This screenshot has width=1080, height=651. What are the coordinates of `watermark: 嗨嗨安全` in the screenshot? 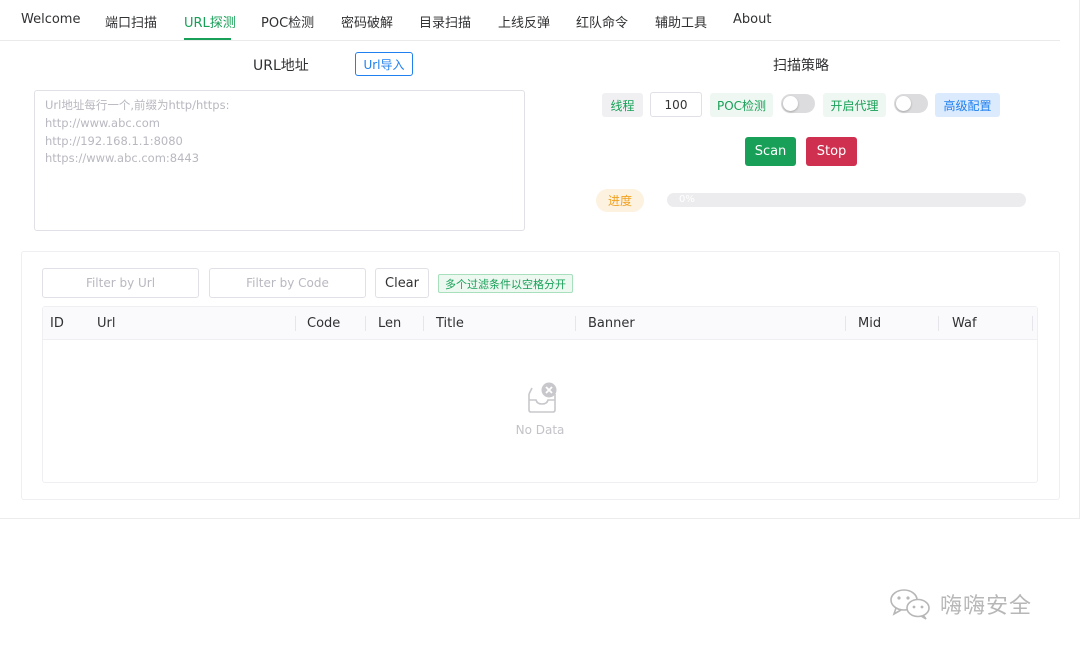 It's located at (960, 604).